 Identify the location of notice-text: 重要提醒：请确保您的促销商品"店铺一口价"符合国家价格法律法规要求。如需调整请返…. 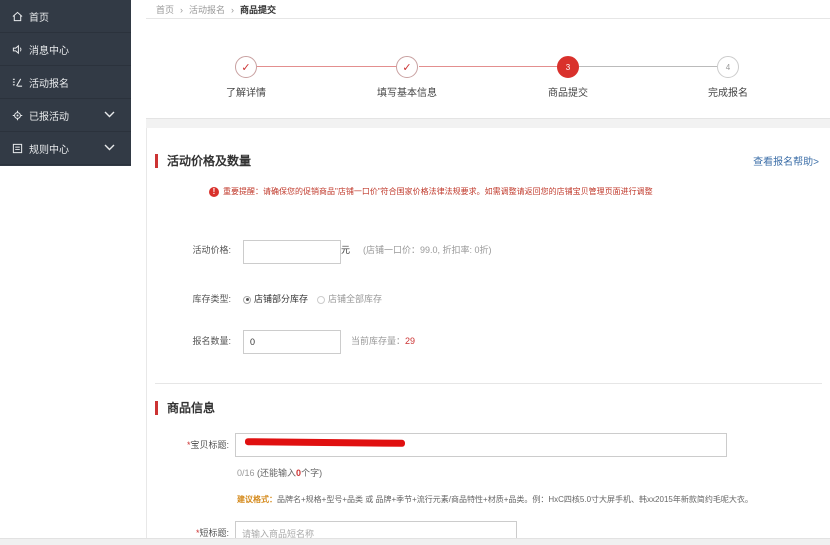
(438, 191).